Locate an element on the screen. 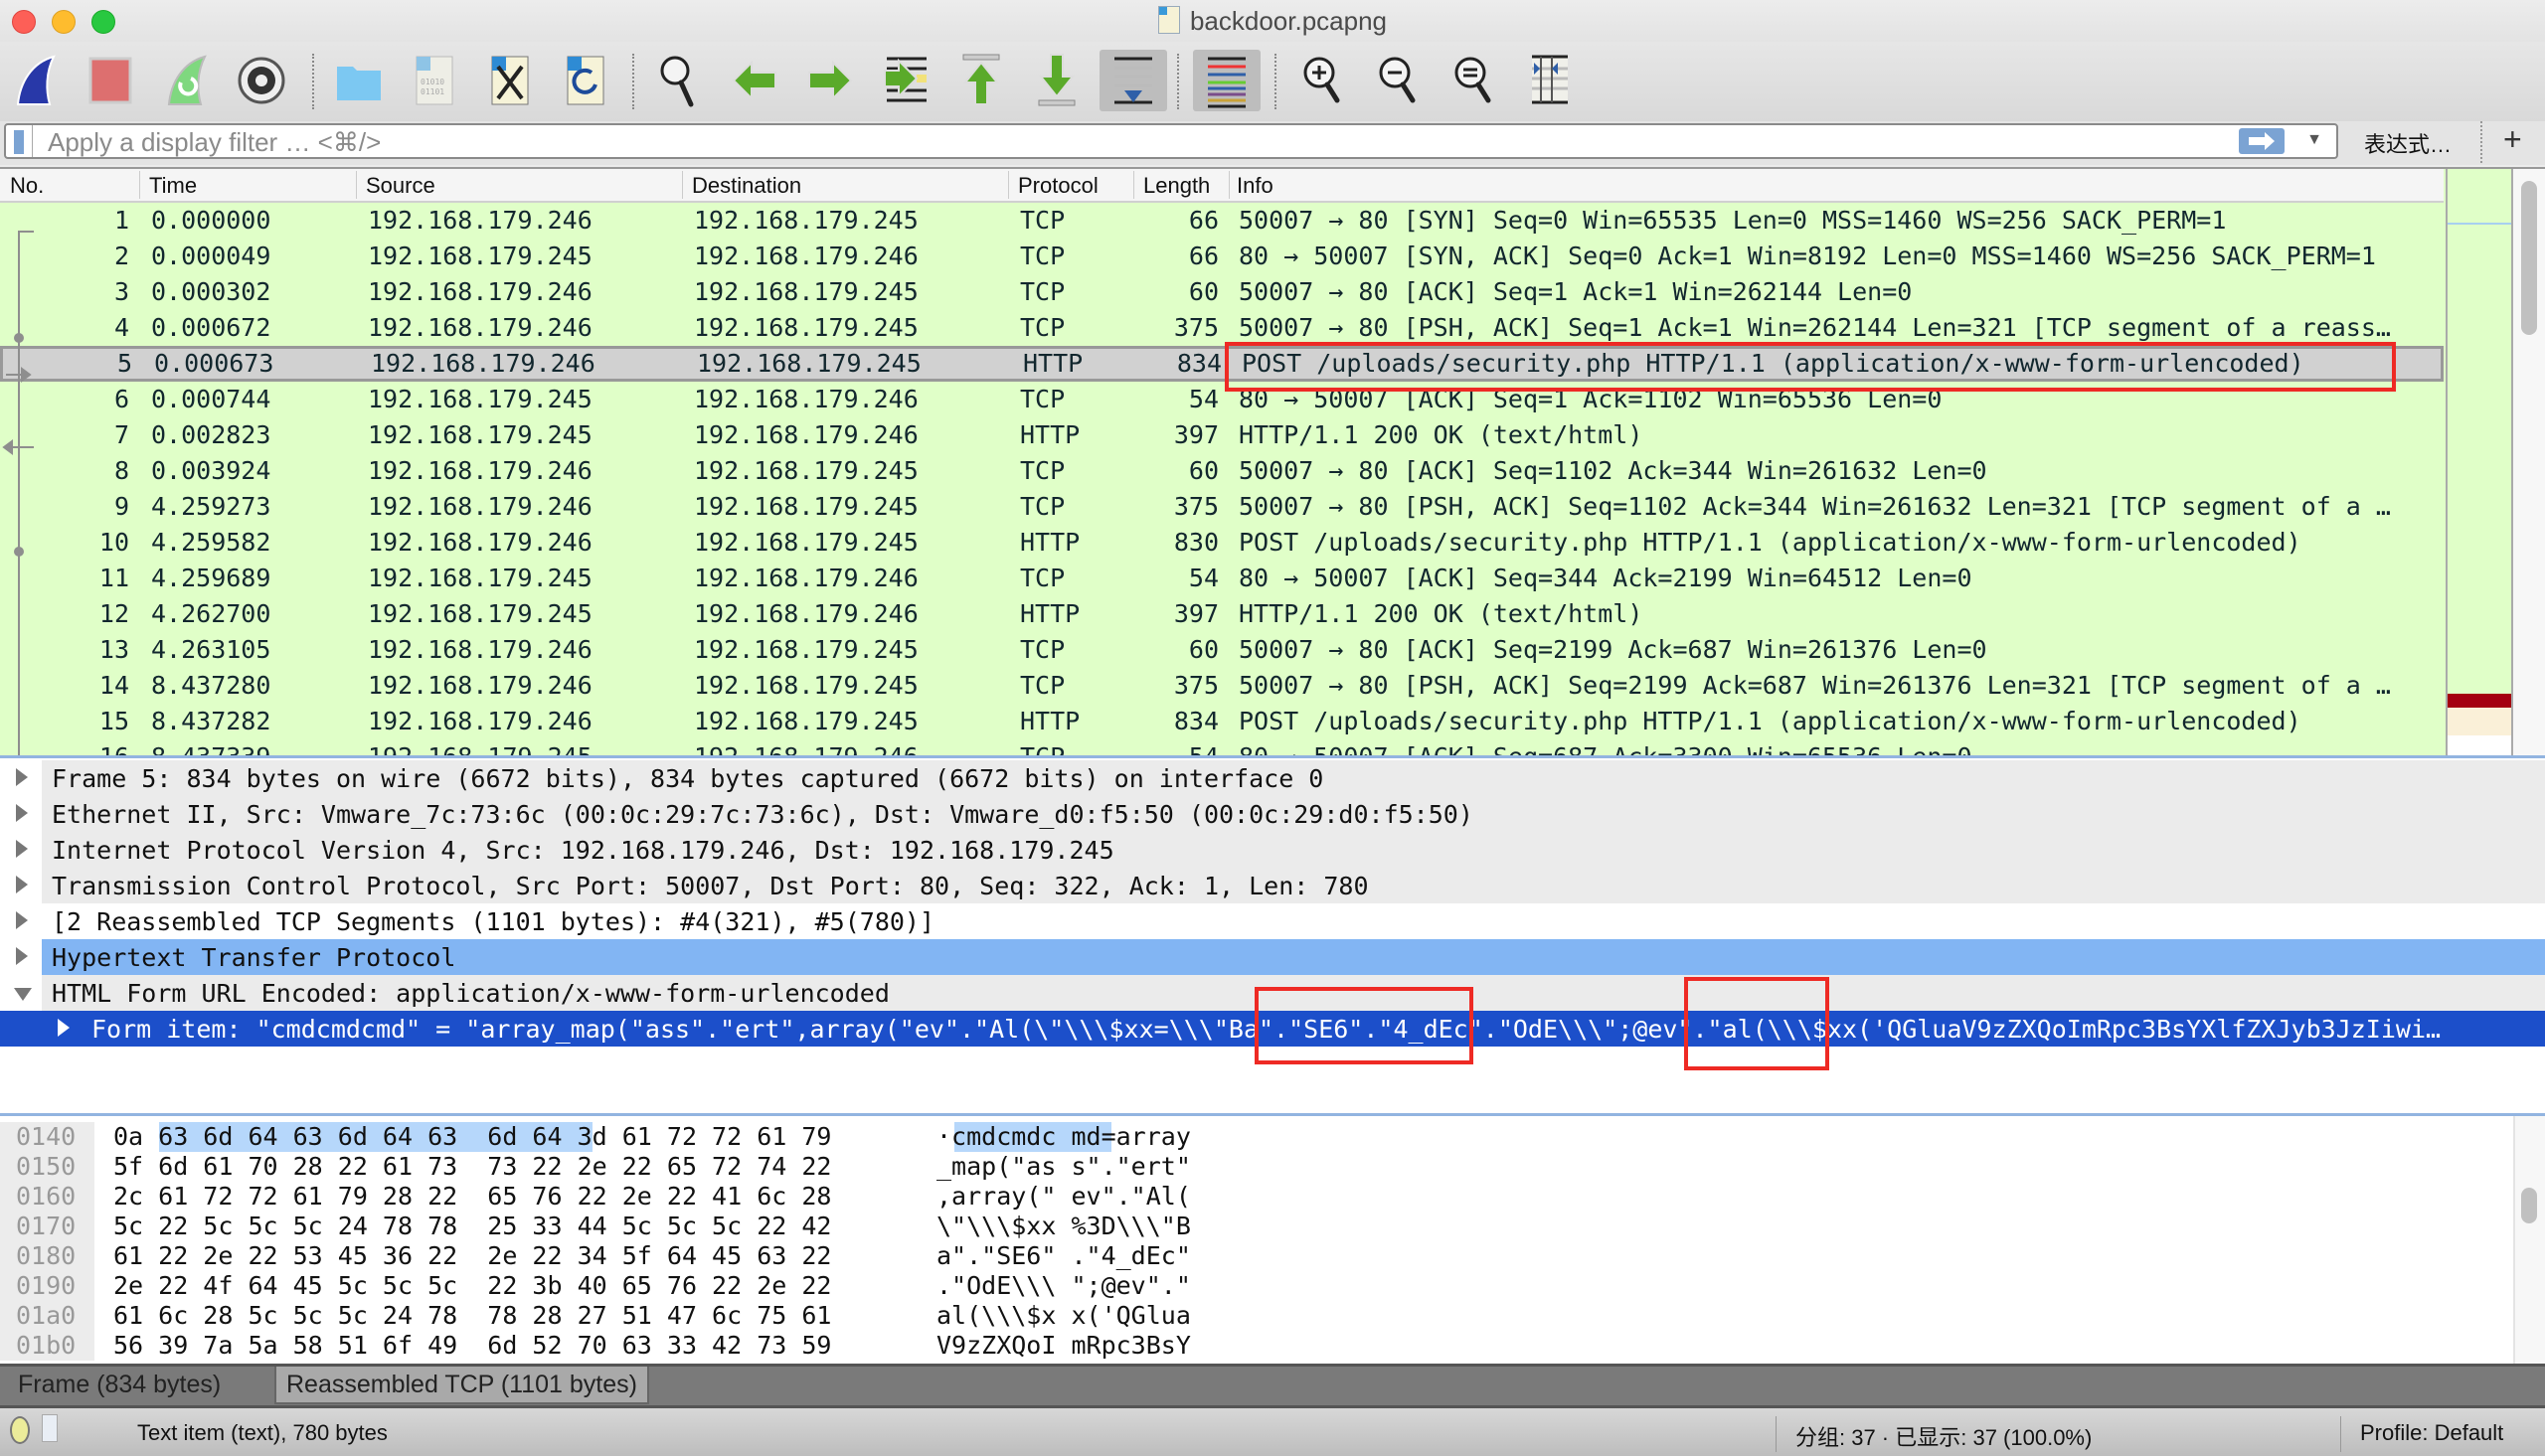 This screenshot has height=1456, width=2545. normal-size-button is located at coordinates (1474, 80).